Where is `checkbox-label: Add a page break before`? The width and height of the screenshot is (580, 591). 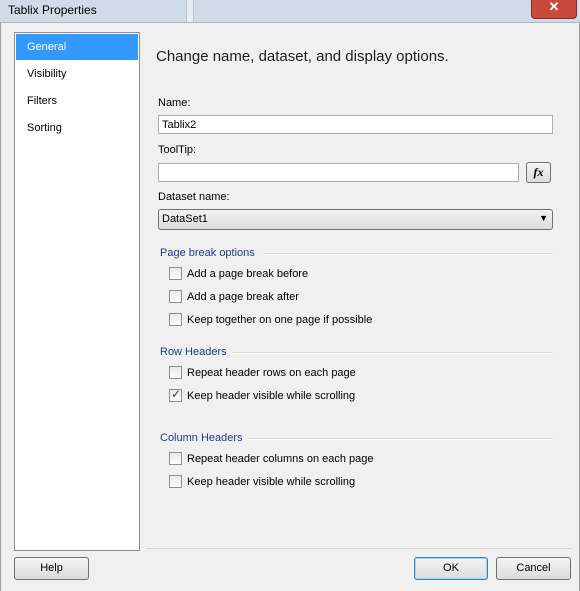
checkbox-label: Add a page break before is located at coordinates (248, 274).